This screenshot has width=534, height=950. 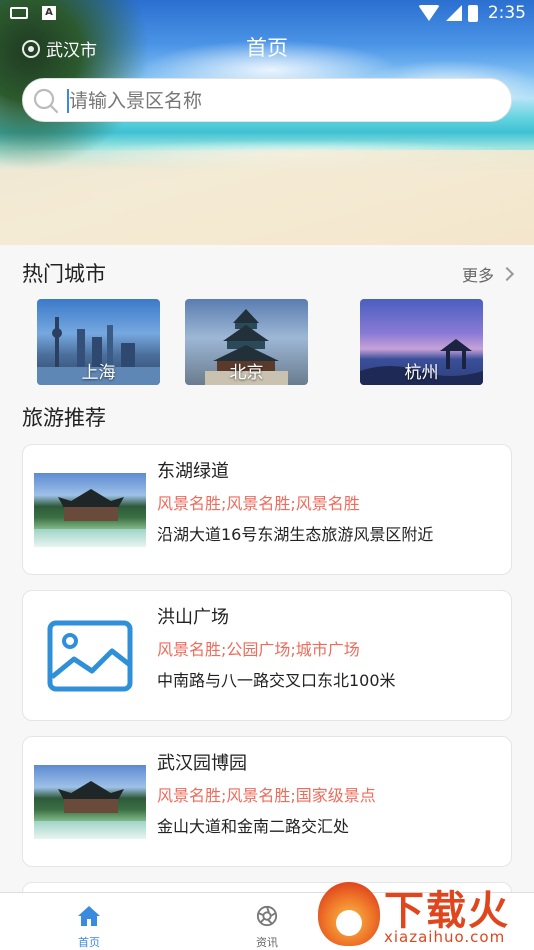 I want to click on nav-home-label: 首页, so click(x=89, y=942).